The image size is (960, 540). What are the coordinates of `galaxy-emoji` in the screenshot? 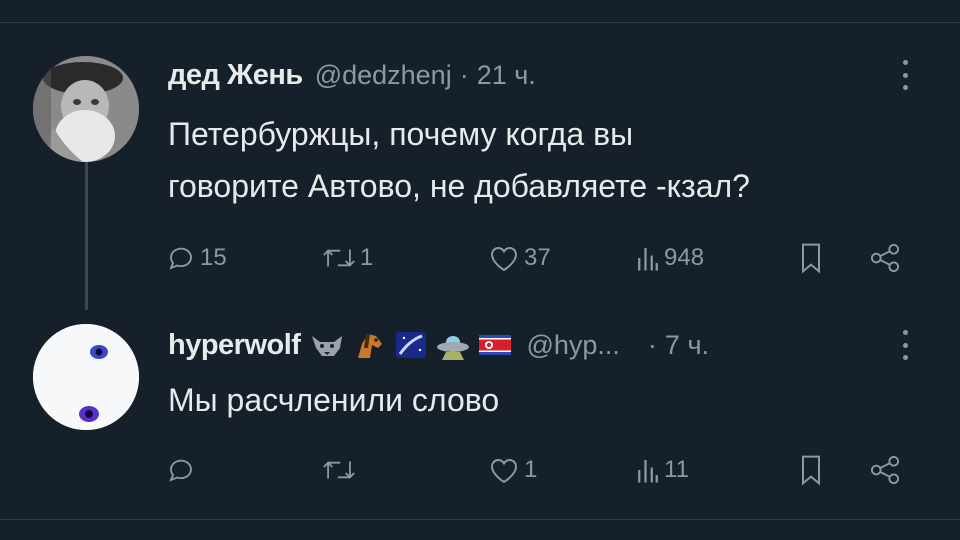 It's located at (411, 345).